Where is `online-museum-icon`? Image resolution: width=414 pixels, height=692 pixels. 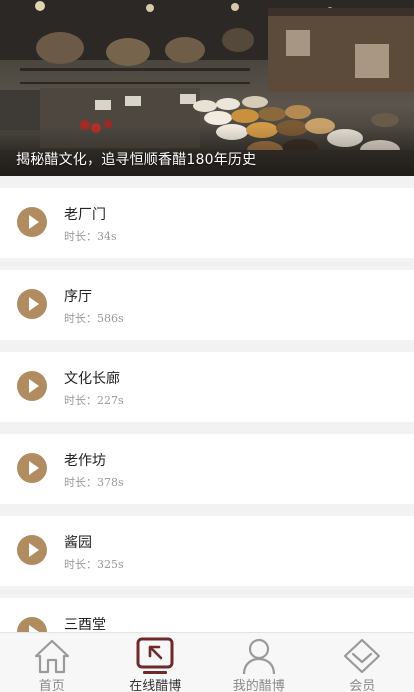 online-museum-icon is located at coordinates (155, 655).